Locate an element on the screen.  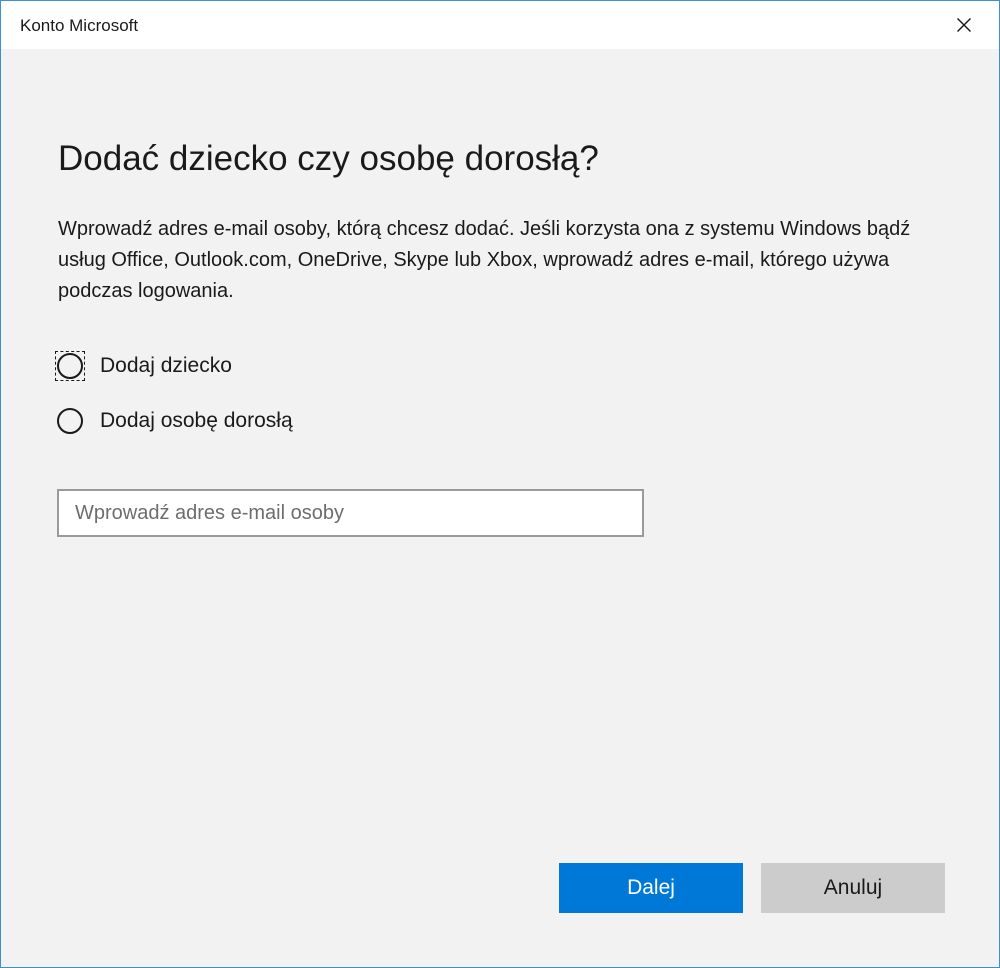
add-child-option: Dodaj dziecko is located at coordinates (143, 366).